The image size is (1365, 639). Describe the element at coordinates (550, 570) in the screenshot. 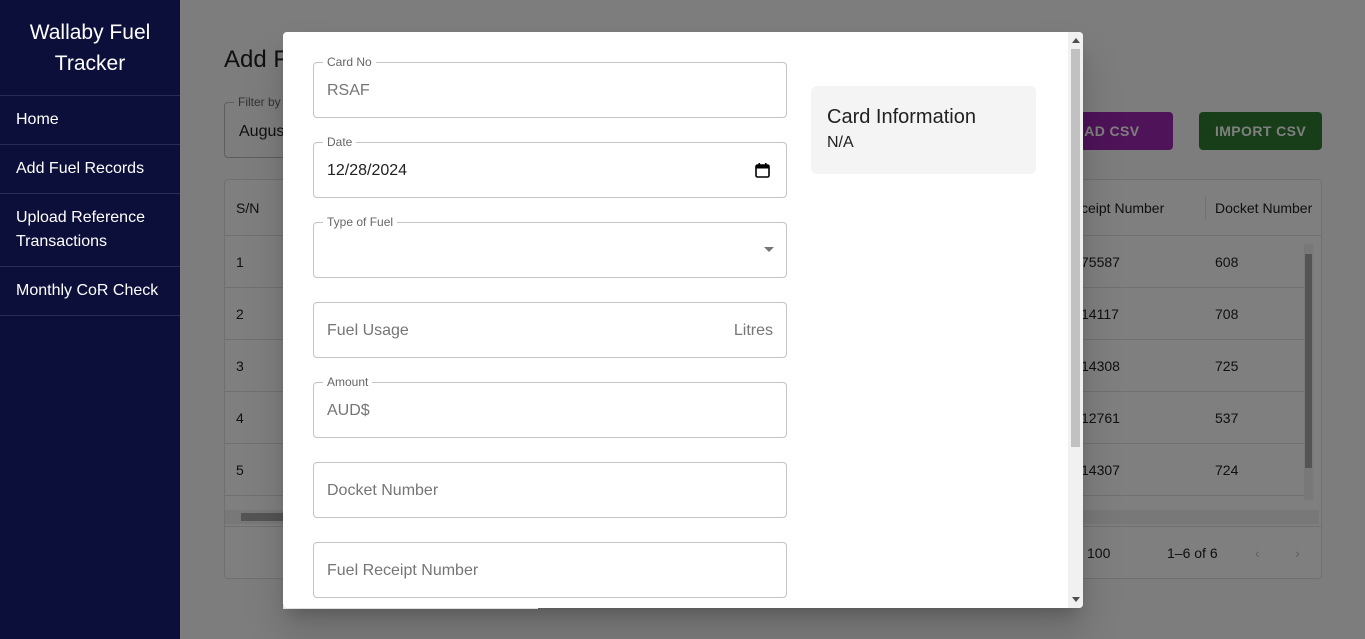

I see `fuel-receipt-number-field: Fuel Receipt Number` at that location.